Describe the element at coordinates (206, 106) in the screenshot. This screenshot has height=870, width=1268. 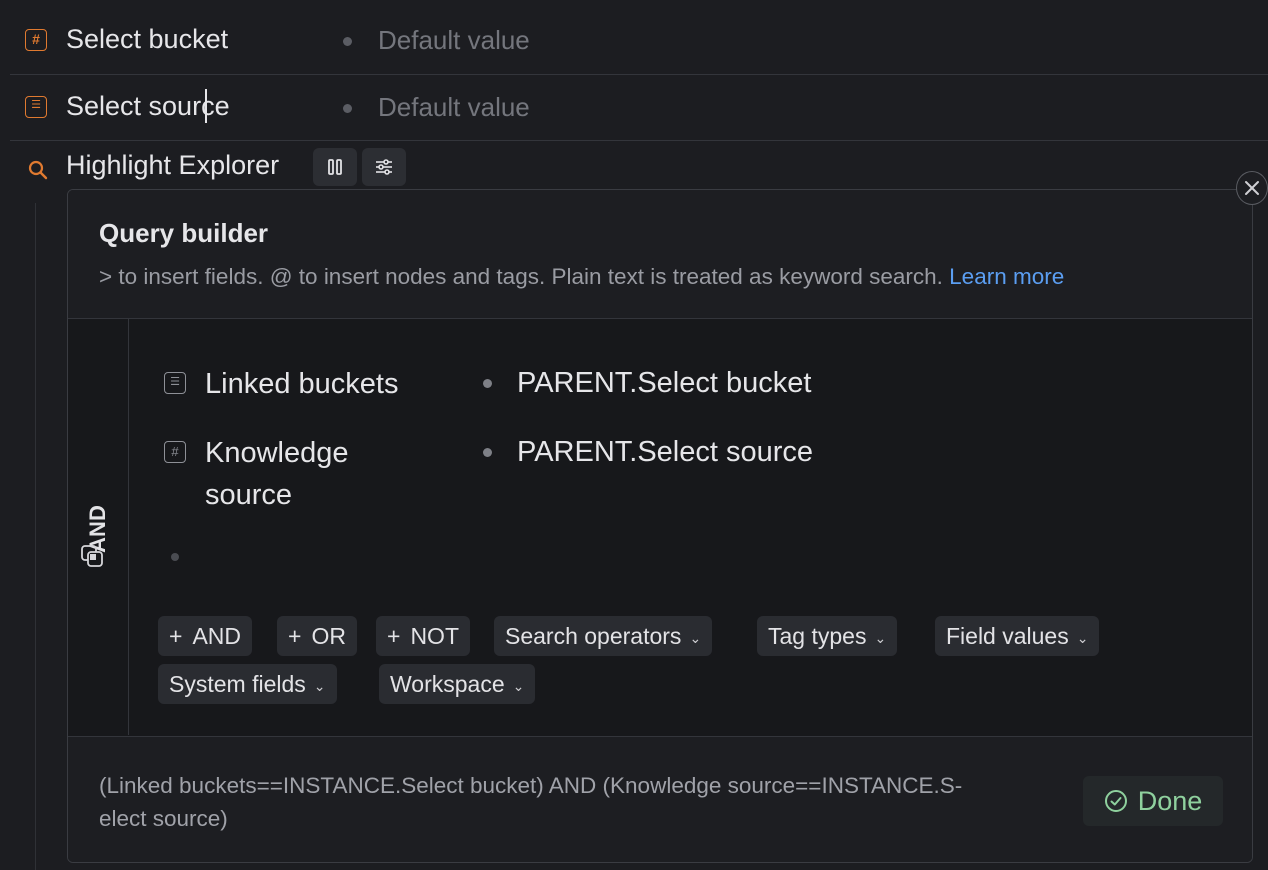
I see `text-cursor` at that location.